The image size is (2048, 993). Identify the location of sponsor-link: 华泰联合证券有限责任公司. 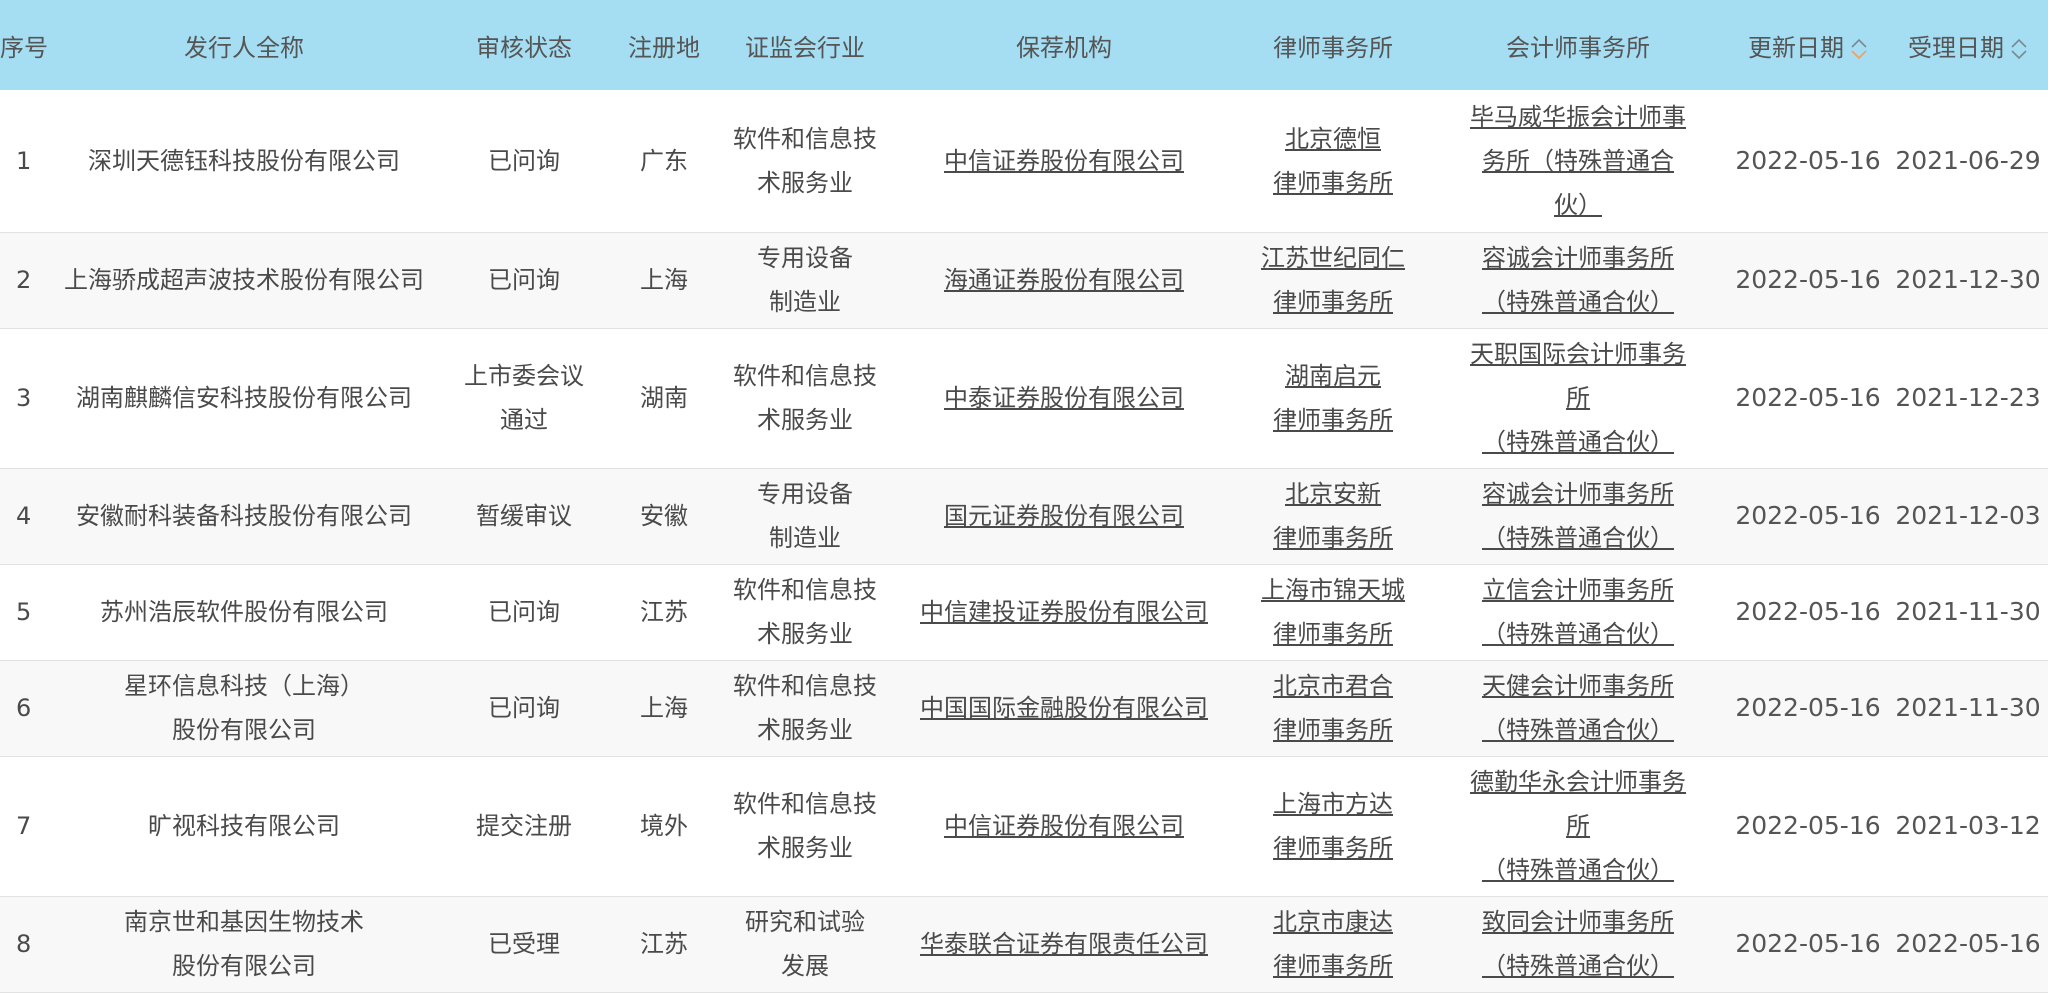
(1064, 944).